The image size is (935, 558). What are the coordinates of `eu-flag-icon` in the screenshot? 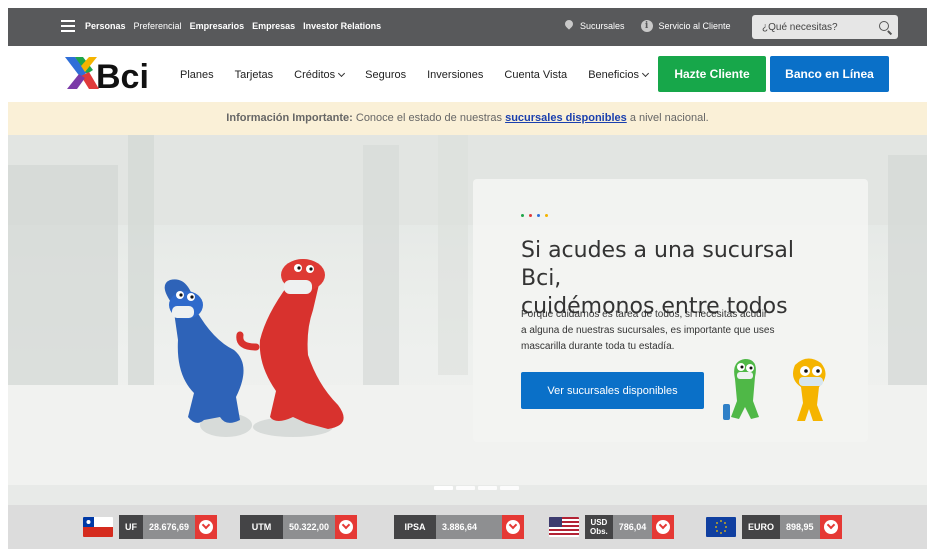 It's located at (721, 527).